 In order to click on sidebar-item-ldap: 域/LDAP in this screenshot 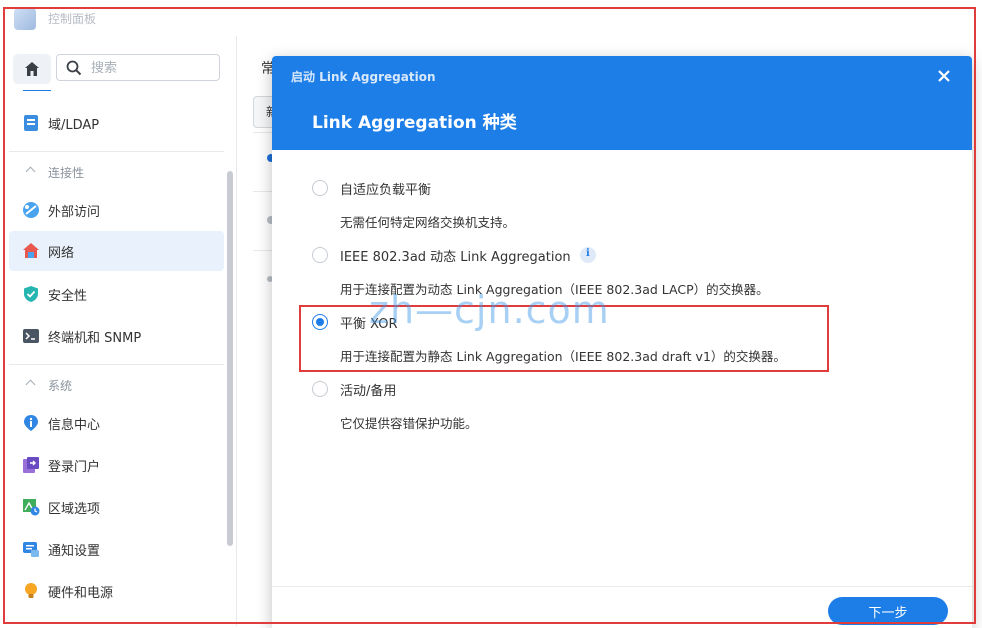, I will do `click(116, 123)`.